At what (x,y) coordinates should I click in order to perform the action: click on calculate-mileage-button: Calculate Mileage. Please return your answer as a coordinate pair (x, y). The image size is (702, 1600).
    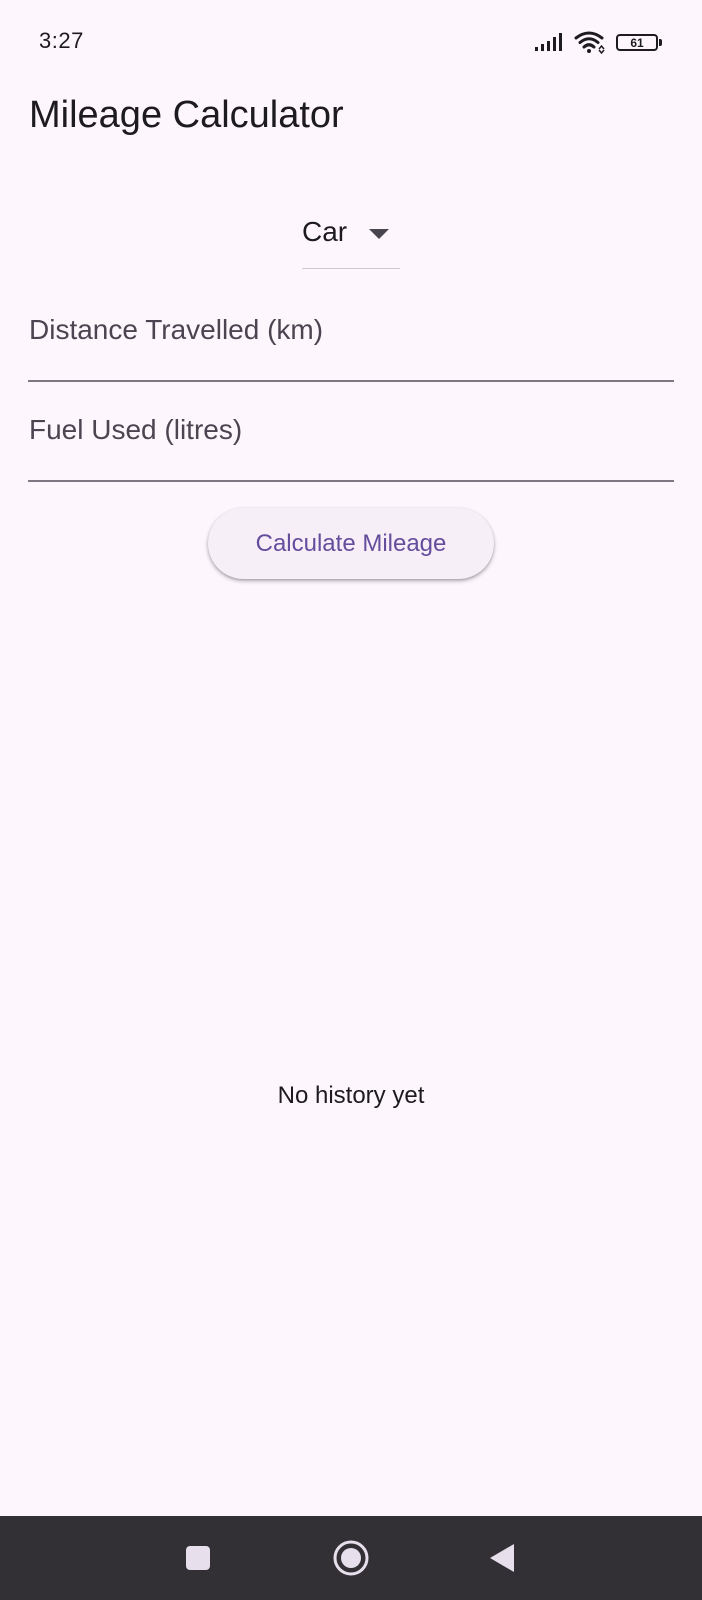
    Looking at the image, I should click on (351, 543).